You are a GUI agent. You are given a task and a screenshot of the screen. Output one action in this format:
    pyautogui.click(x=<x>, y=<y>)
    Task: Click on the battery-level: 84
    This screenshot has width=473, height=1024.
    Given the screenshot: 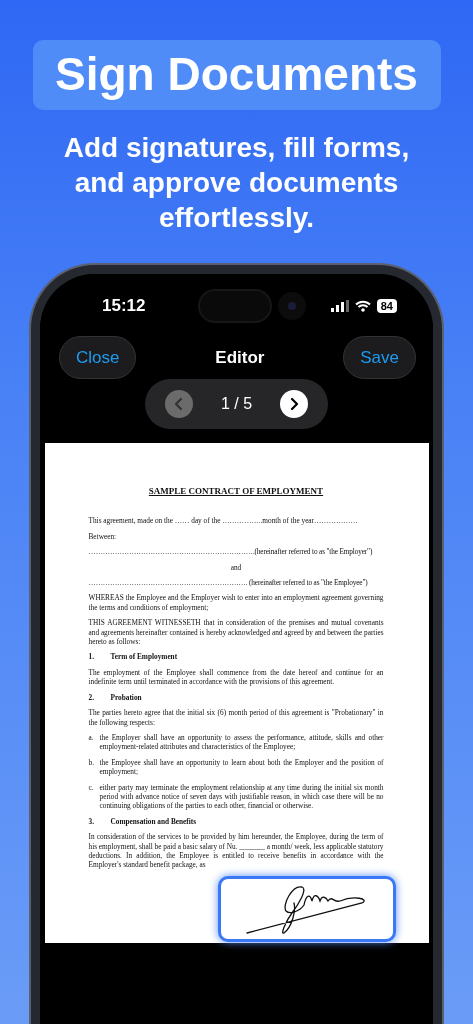 What is the action you would take?
    pyautogui.click(x=386, y=306)
    